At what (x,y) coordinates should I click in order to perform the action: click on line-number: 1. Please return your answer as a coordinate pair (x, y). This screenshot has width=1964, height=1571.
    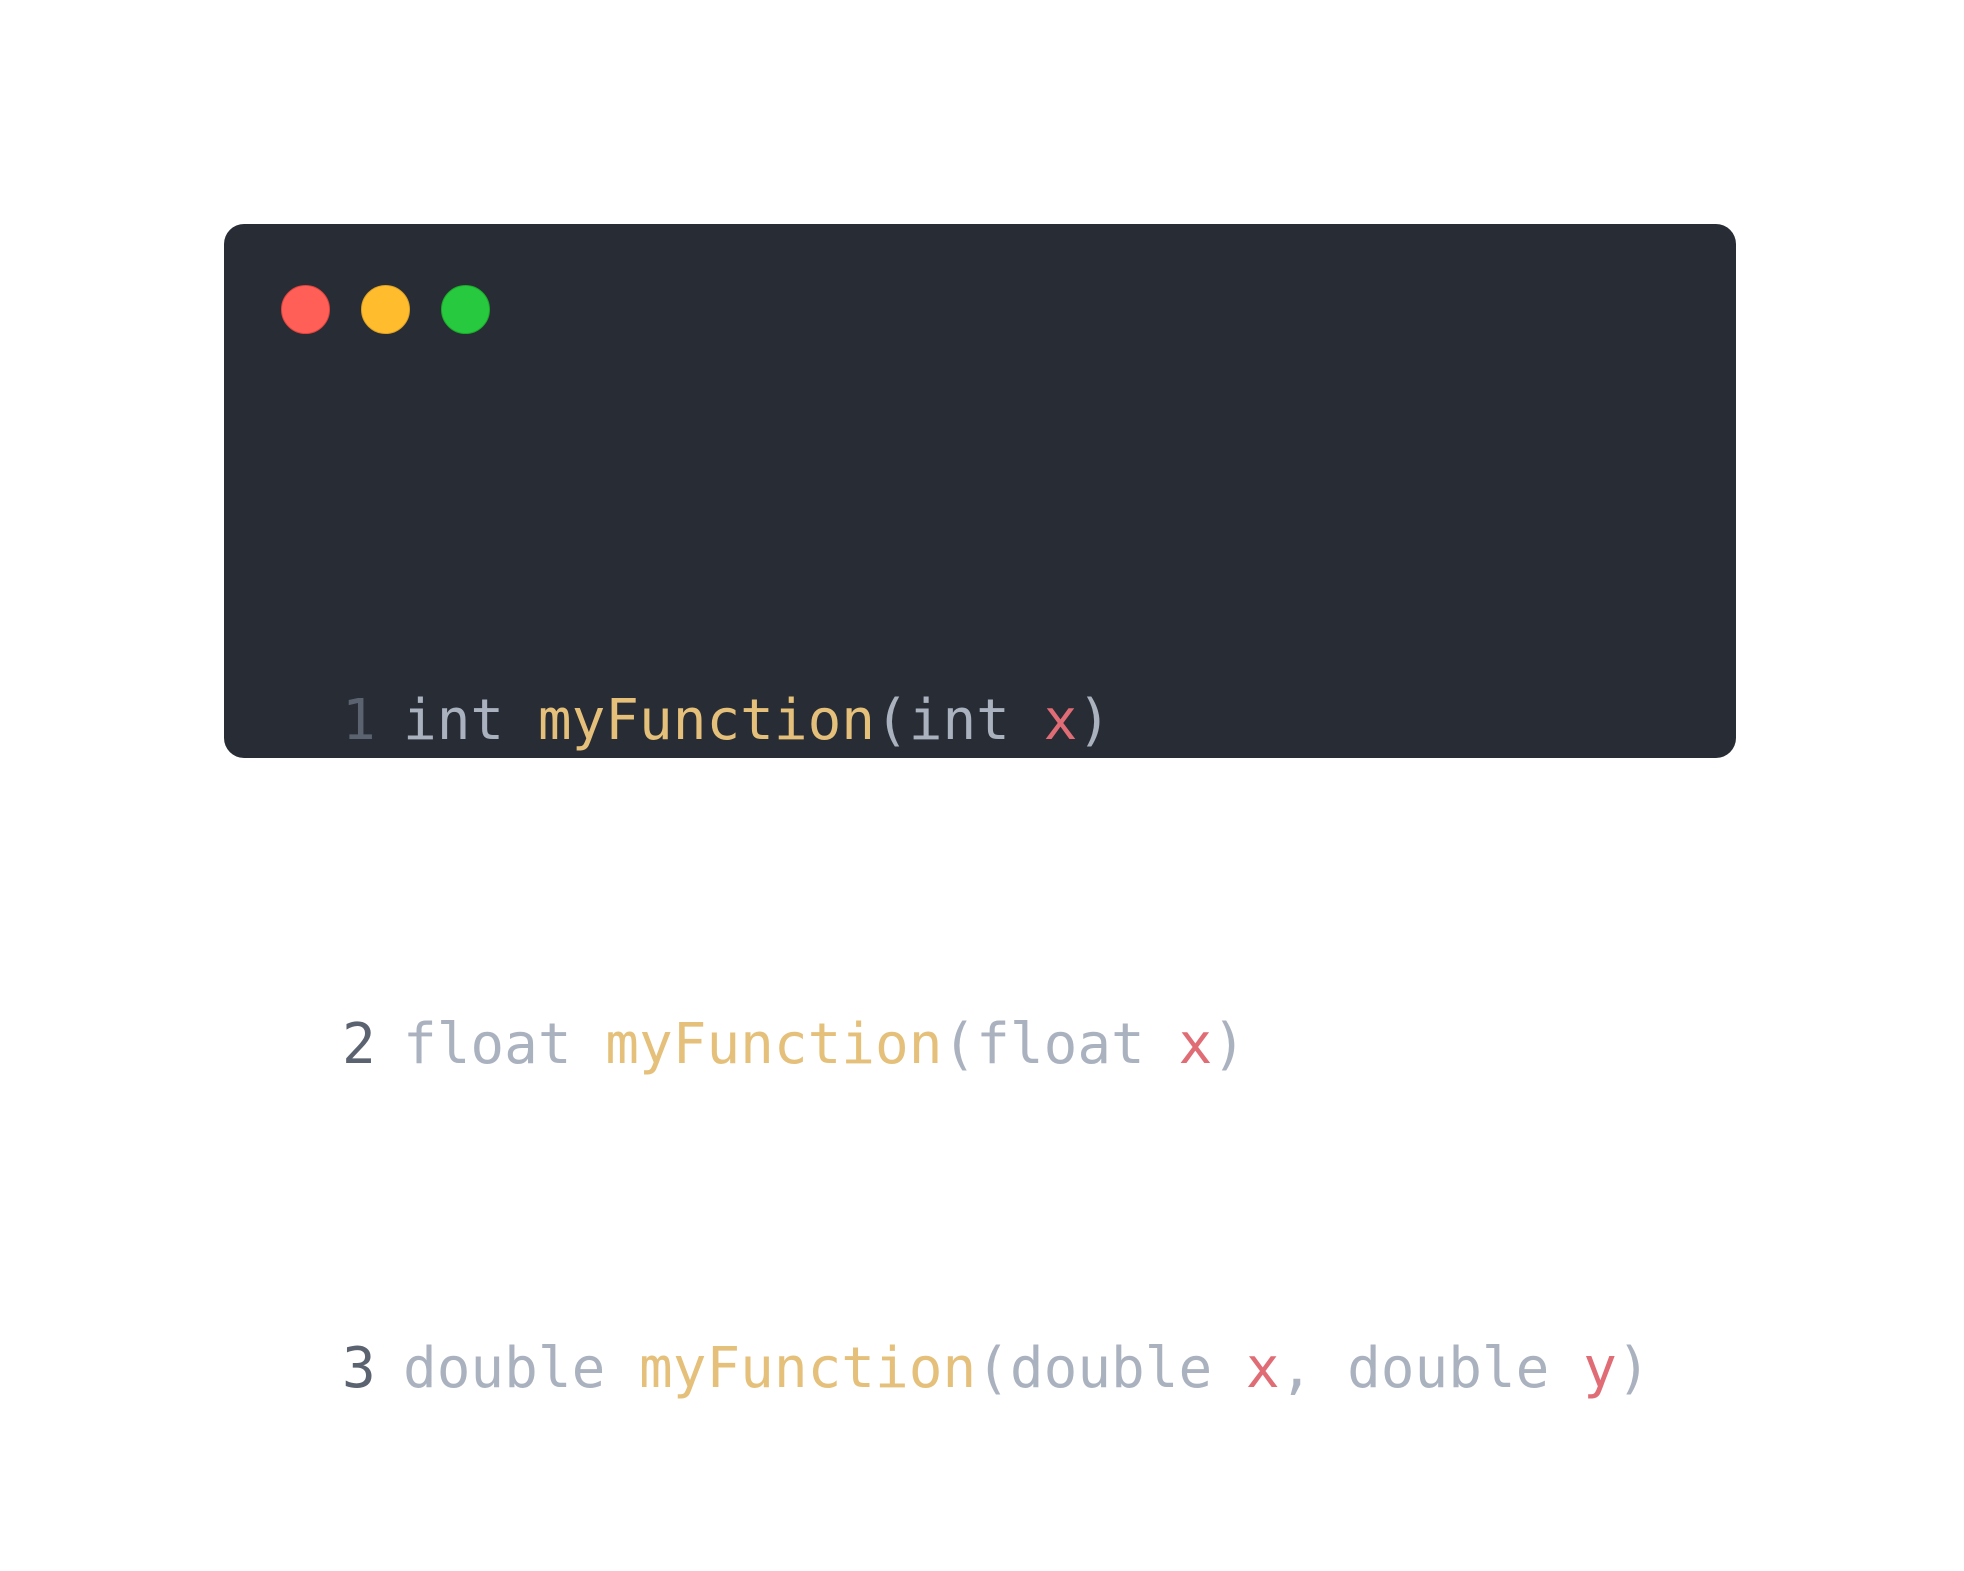
    Looking at the image, I should click on (359, 720).